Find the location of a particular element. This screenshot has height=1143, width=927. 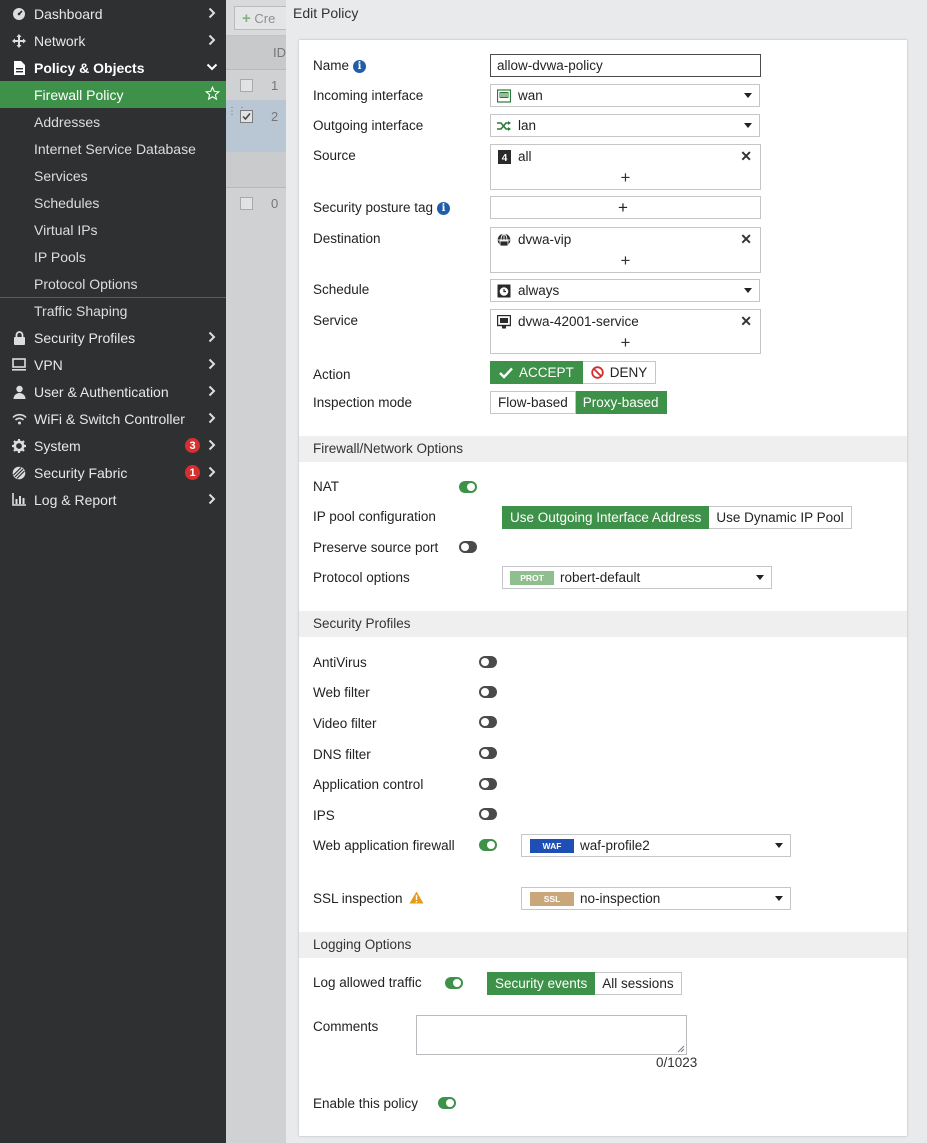

nav-label: IP Pools is located at coordinates (60, 256).